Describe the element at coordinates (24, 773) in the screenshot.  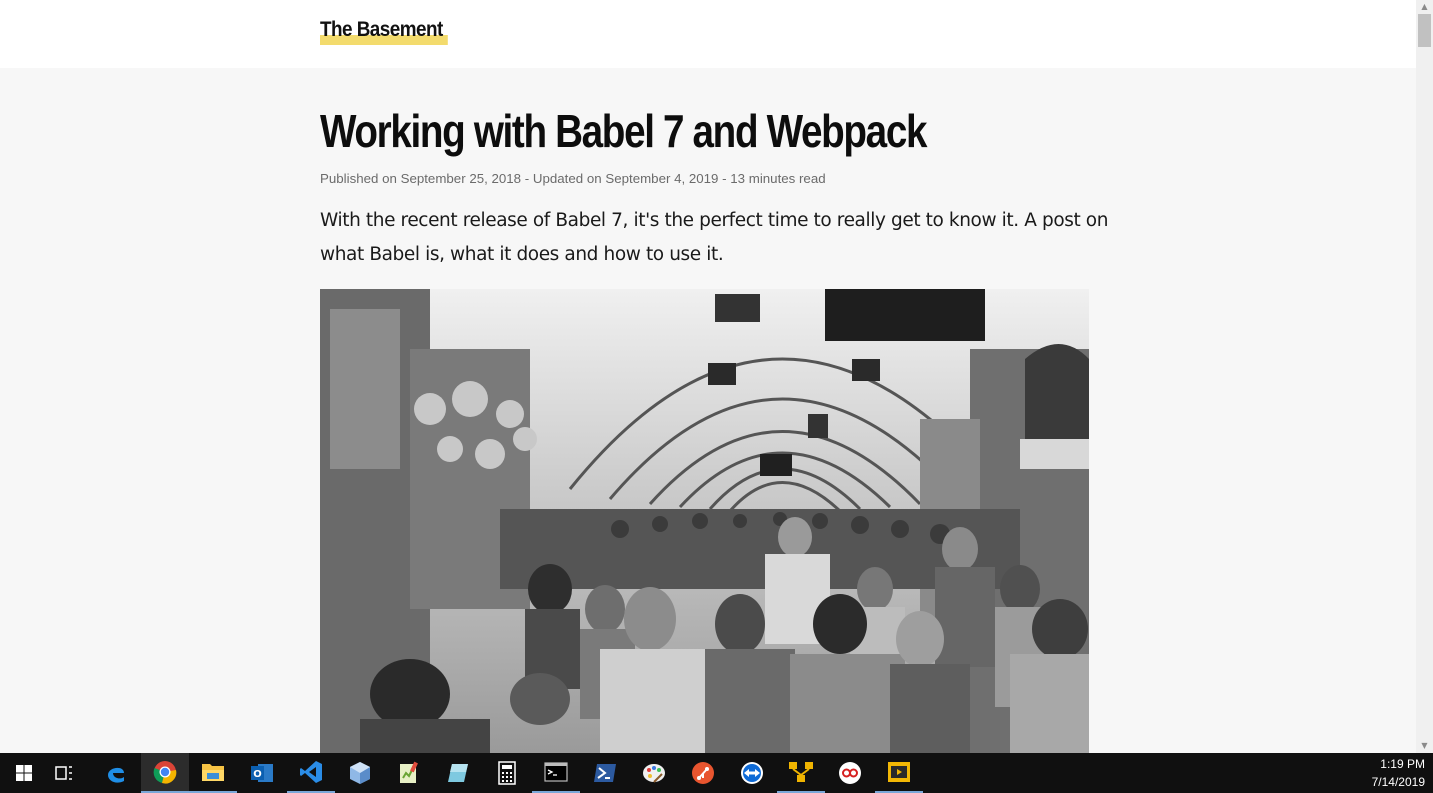
I see `windows-logo-icon` at that location.